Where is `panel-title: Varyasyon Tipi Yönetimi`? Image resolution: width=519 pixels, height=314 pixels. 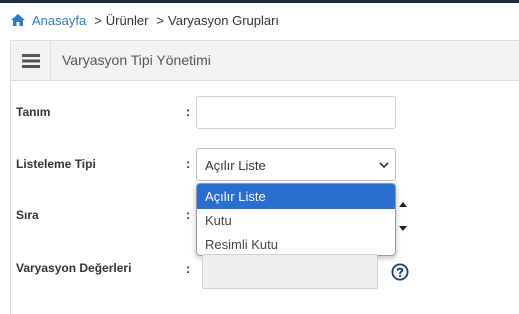 panel-title: Varyasyon Tipi Yönetimi is located at coordinates (136, 60).